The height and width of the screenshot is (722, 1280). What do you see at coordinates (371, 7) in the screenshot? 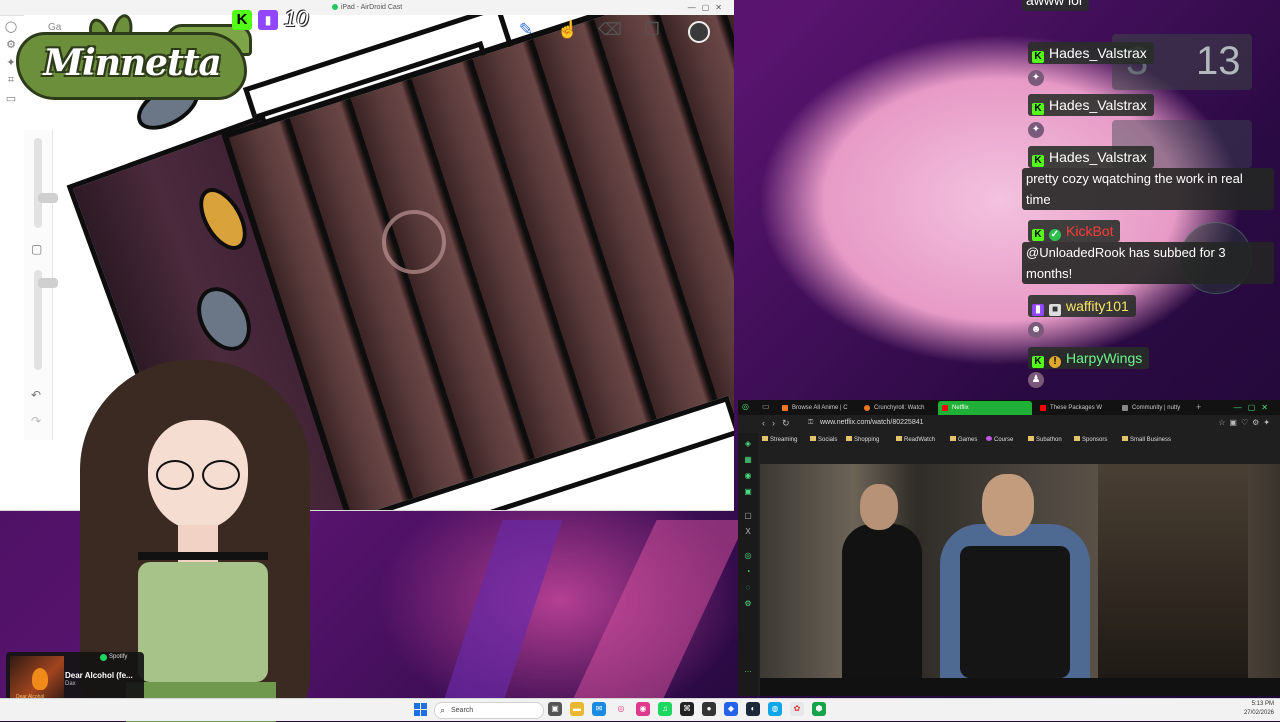
I see `window-title: iPad - AirDroid Cast` at bounding box center [371, 7].